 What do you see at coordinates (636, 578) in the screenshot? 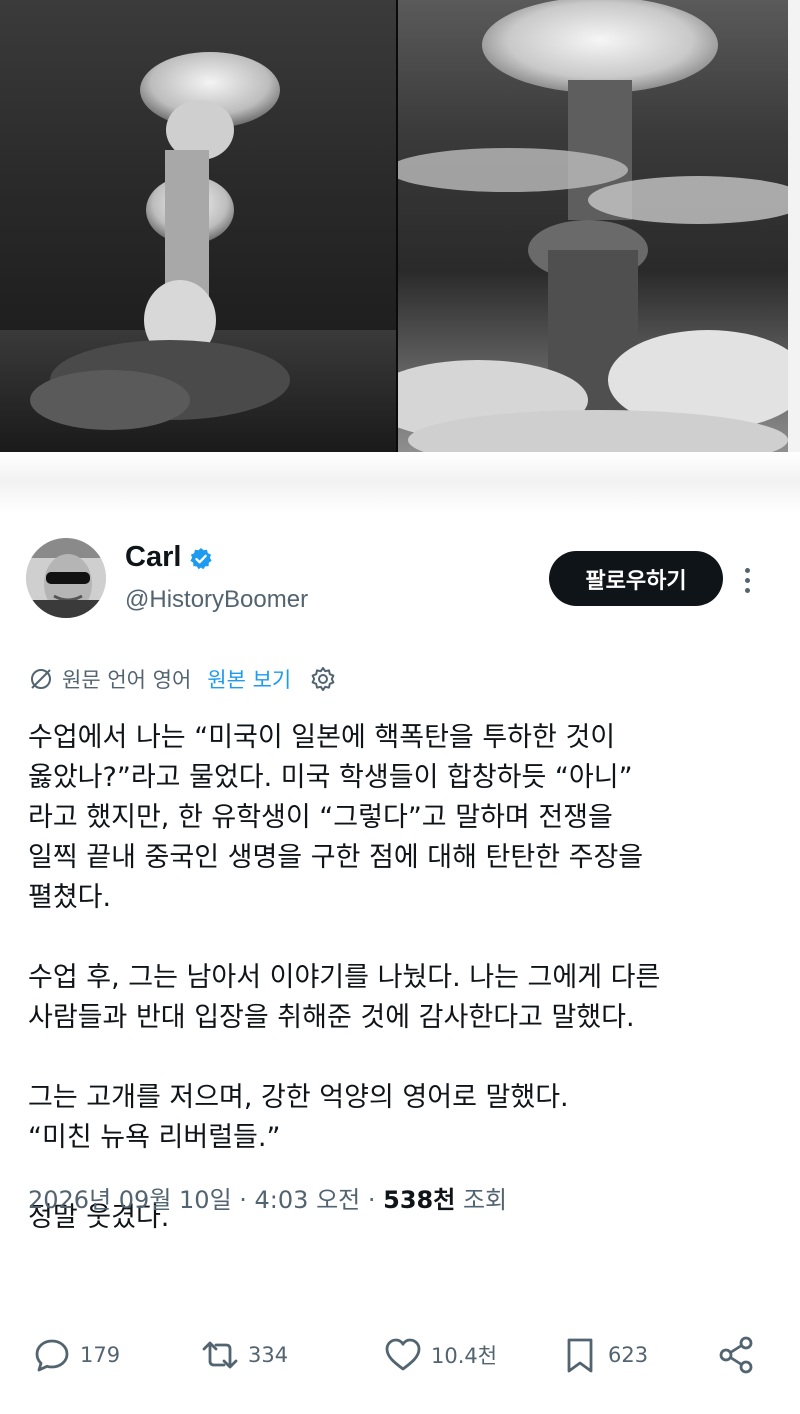
I see `follow-button: 팔로우하기` at bounding box center [636, 578].